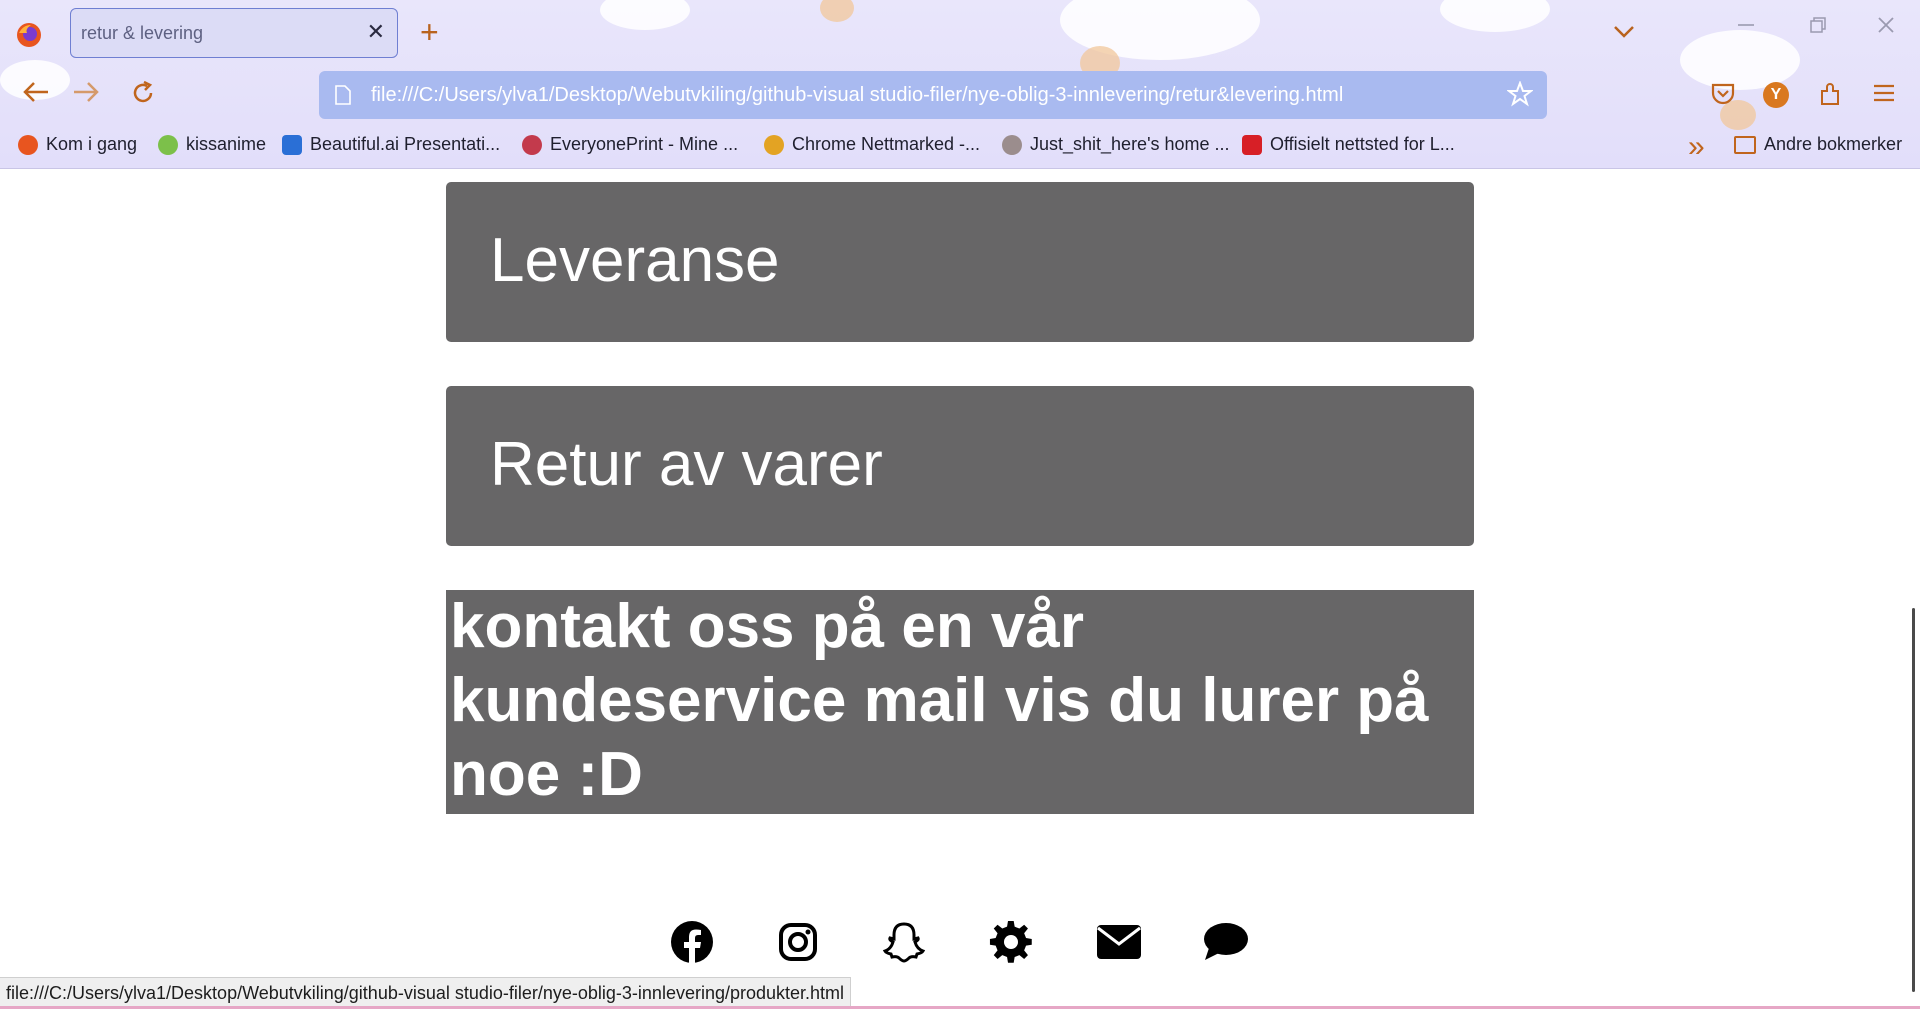  I want to click on bookmark-item: kissanime, so click(212, 144).